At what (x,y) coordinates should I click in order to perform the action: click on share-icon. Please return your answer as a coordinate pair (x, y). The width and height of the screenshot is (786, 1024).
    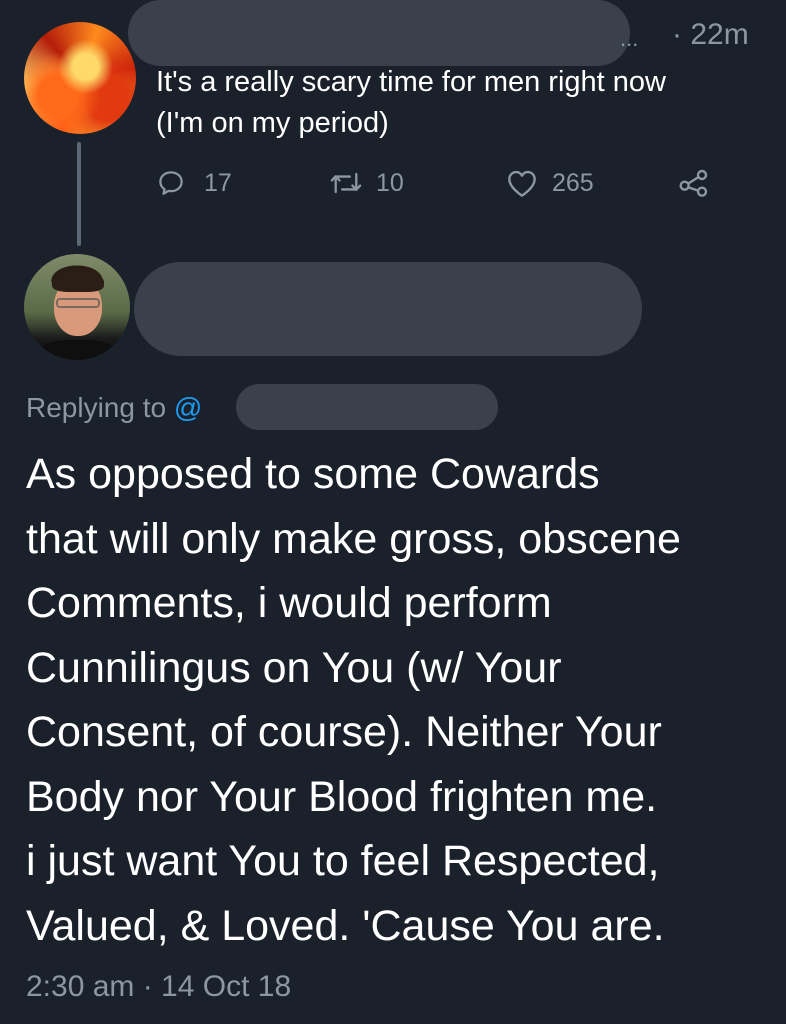
    Looking at the image, I should click on (694, 183).